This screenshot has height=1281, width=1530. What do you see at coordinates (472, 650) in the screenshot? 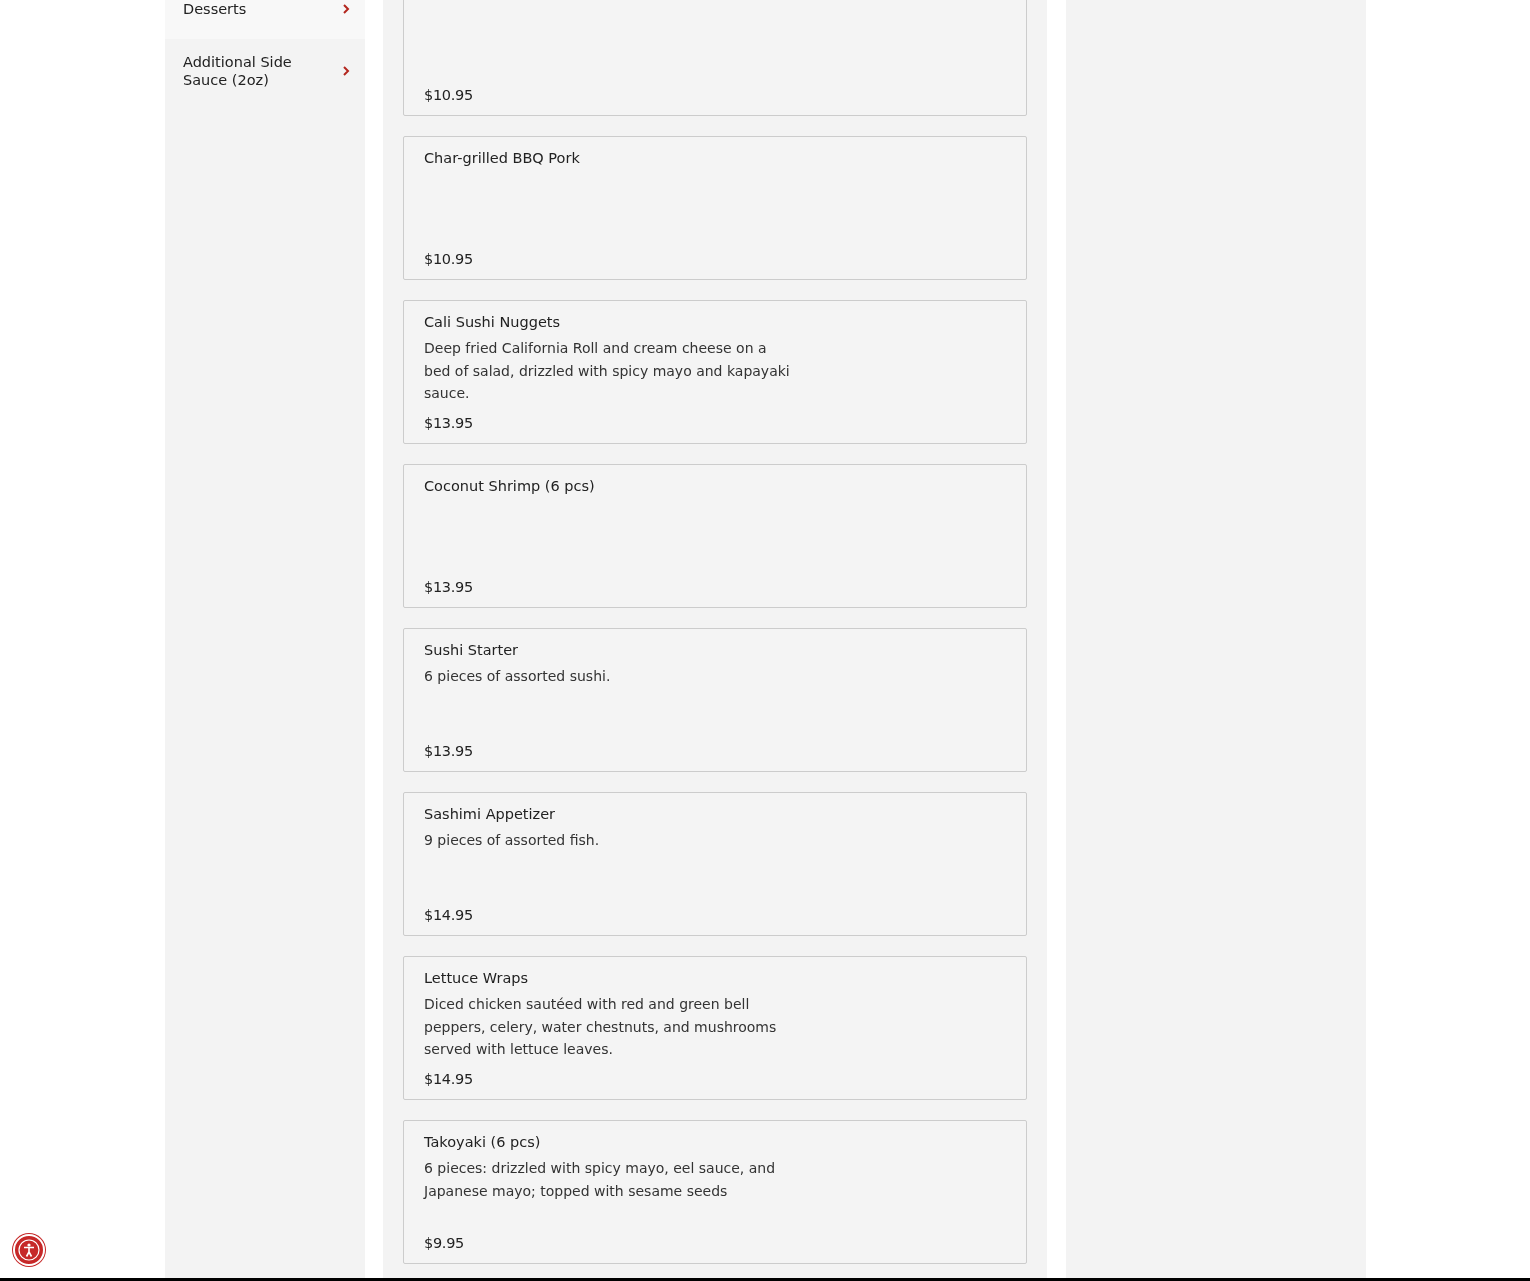
I see `item-name: Sushi Starter` at bounding box center [472, 650].